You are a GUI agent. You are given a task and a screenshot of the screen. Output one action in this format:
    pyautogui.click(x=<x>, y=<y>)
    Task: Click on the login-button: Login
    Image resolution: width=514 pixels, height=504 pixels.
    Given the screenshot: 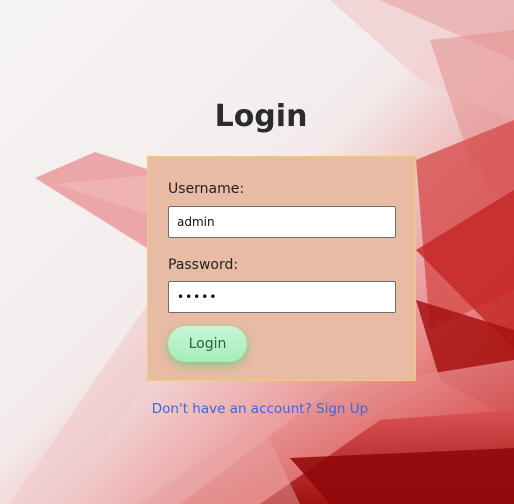 What is the action you would take?
    pyautogui.click(x=207, y=344)
    